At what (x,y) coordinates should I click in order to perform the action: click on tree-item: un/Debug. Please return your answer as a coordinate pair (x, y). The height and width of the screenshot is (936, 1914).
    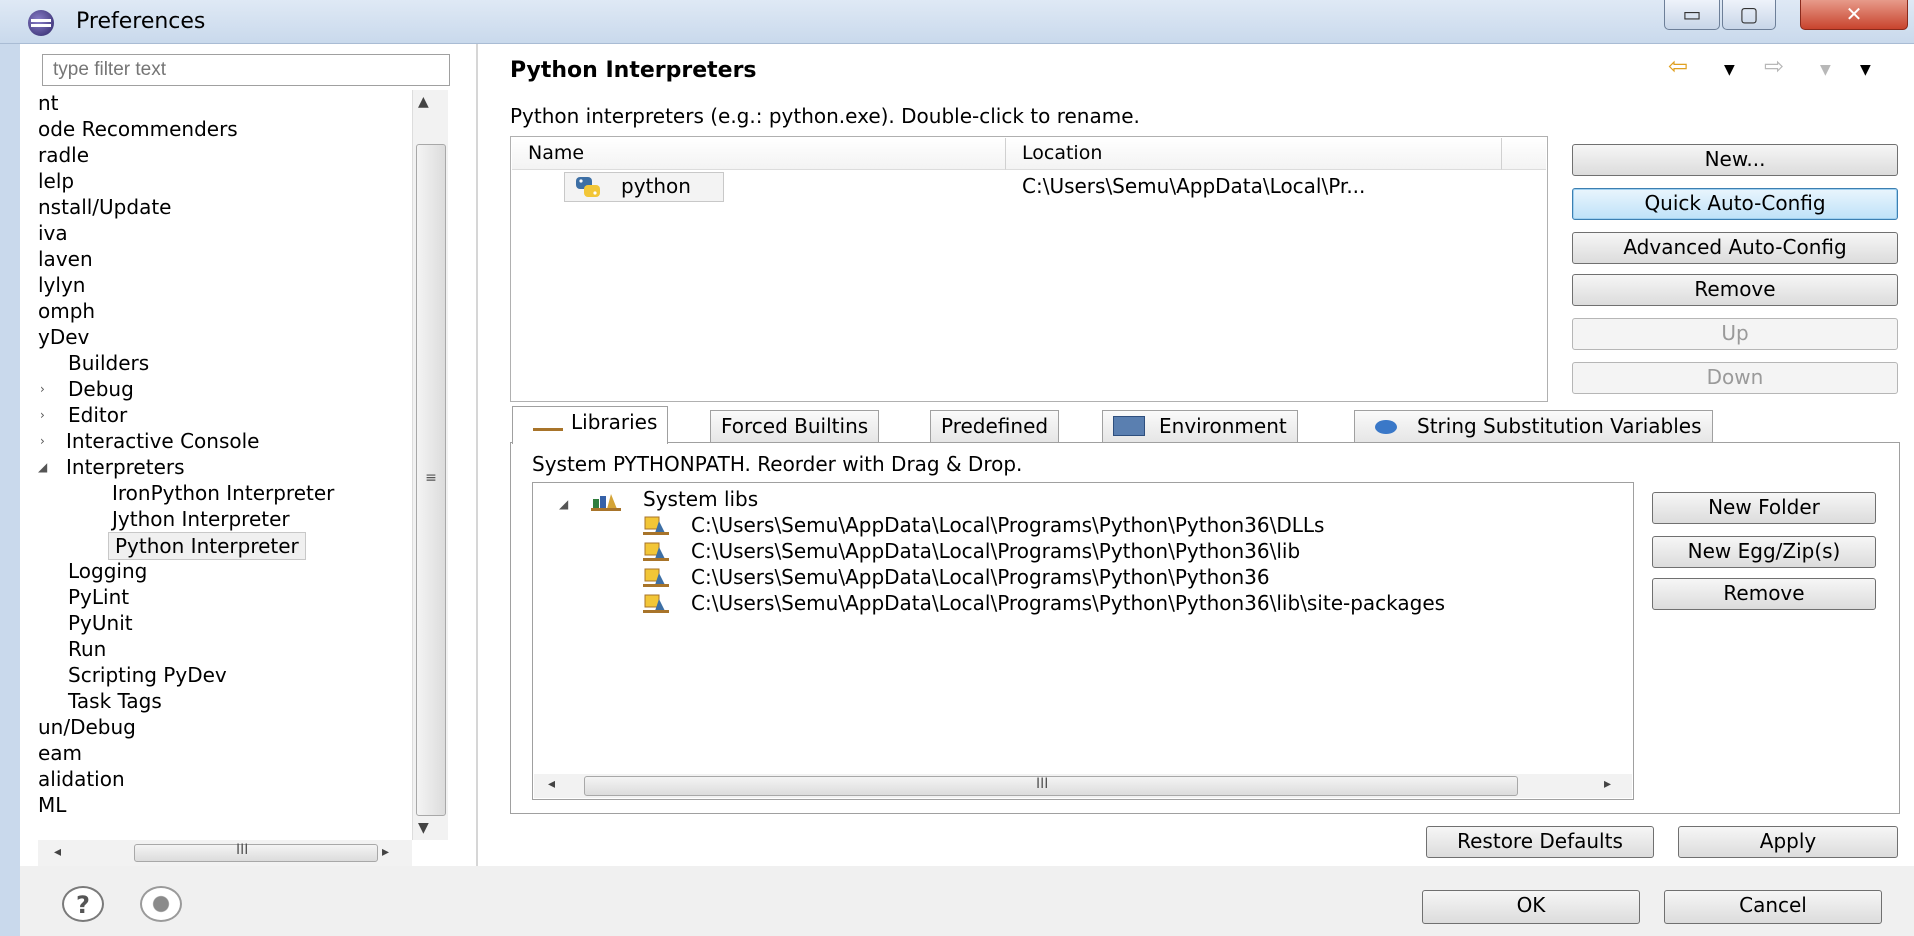
    Looking at the image, I should click on (87, 727).